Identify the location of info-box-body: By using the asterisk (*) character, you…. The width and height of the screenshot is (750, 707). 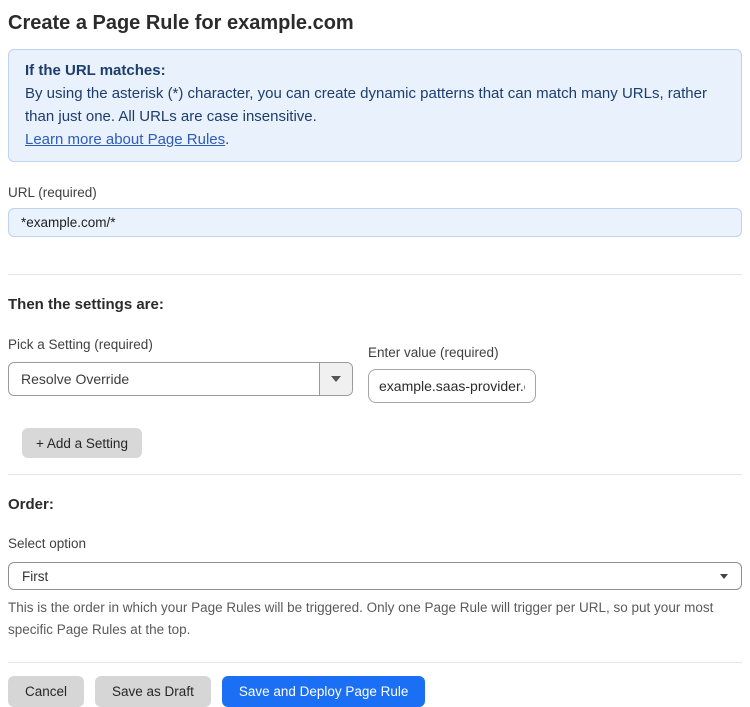
(366, 105).